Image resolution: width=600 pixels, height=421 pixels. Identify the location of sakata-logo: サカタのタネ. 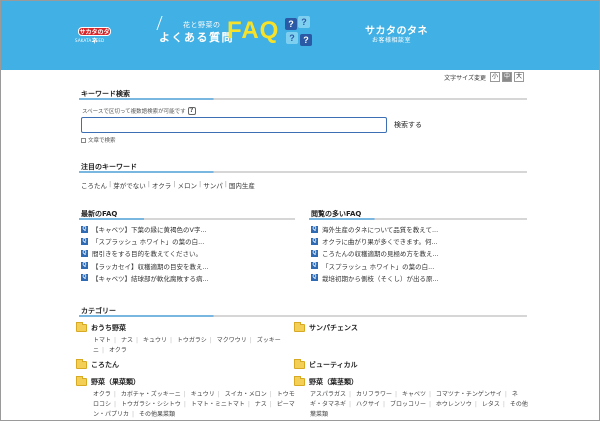
(94, 36).